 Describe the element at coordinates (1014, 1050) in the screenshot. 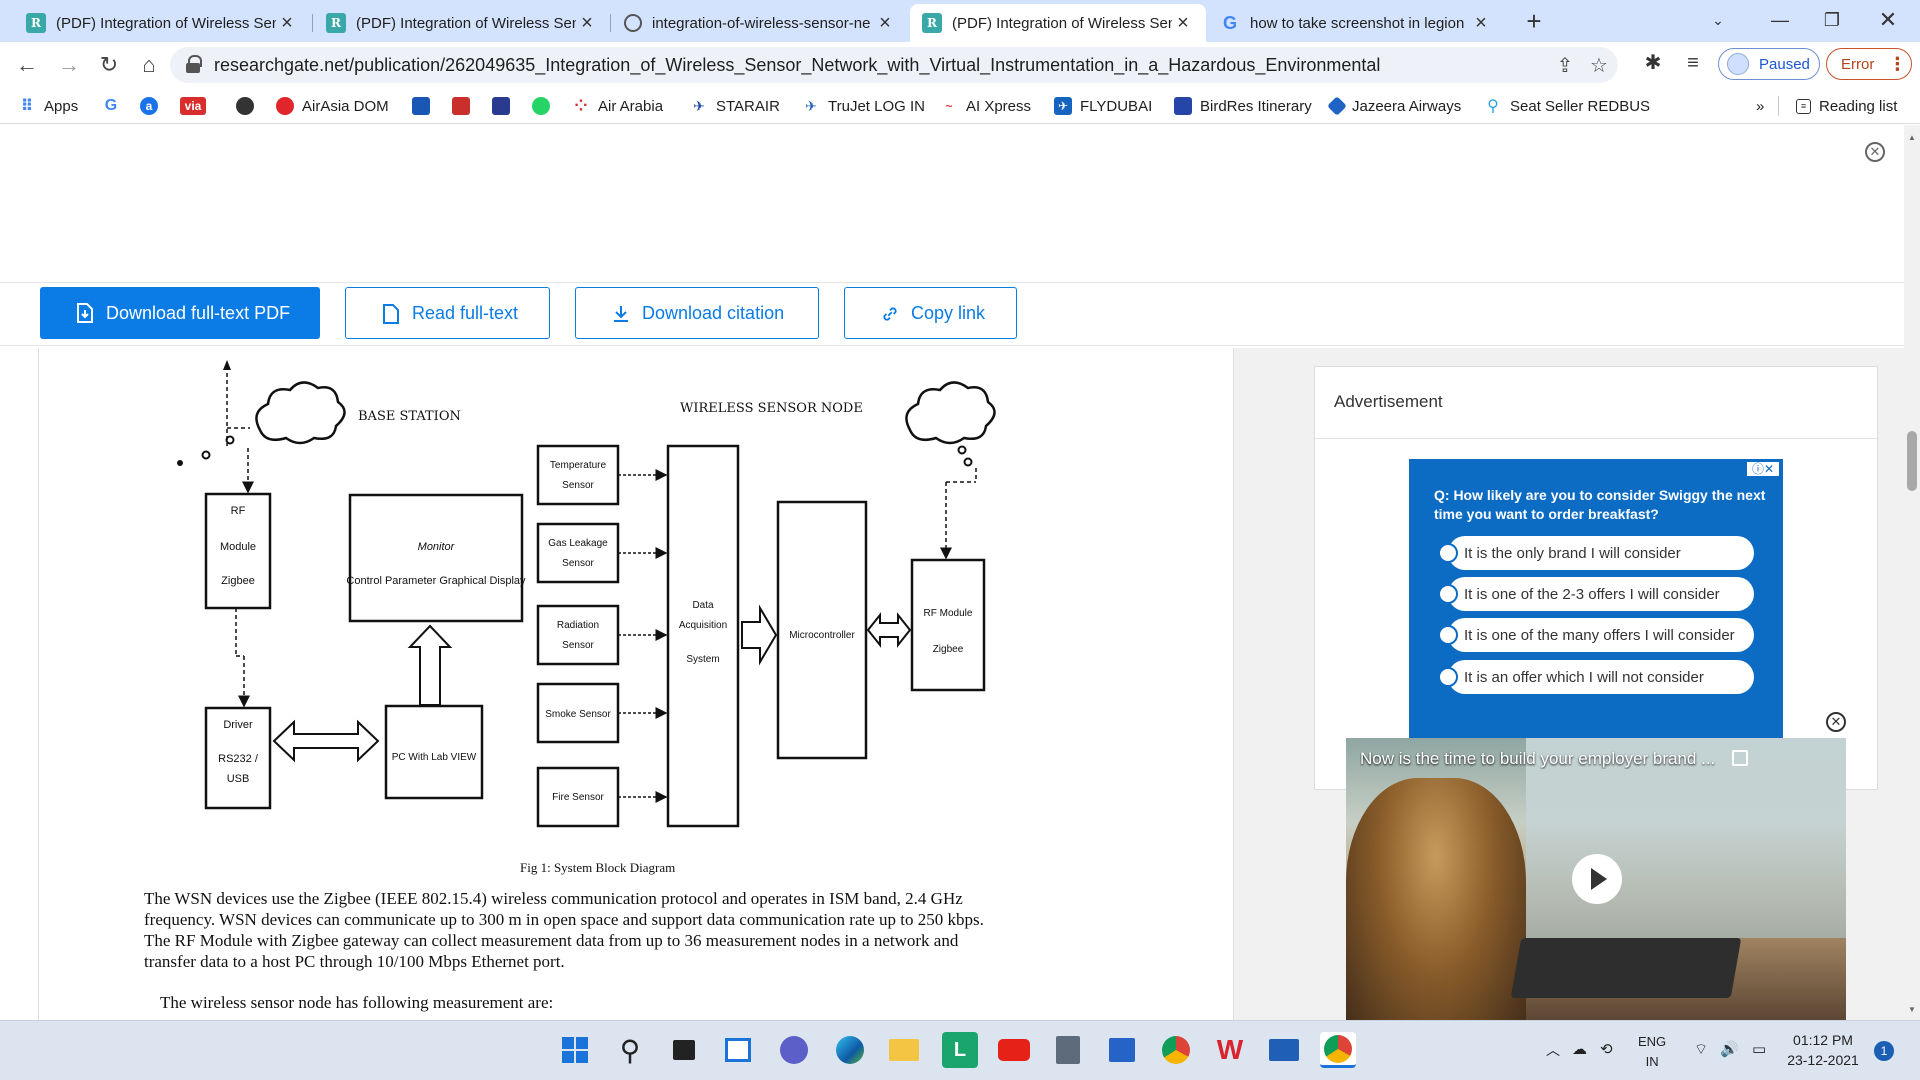

I see `youtube-icon` at that location.